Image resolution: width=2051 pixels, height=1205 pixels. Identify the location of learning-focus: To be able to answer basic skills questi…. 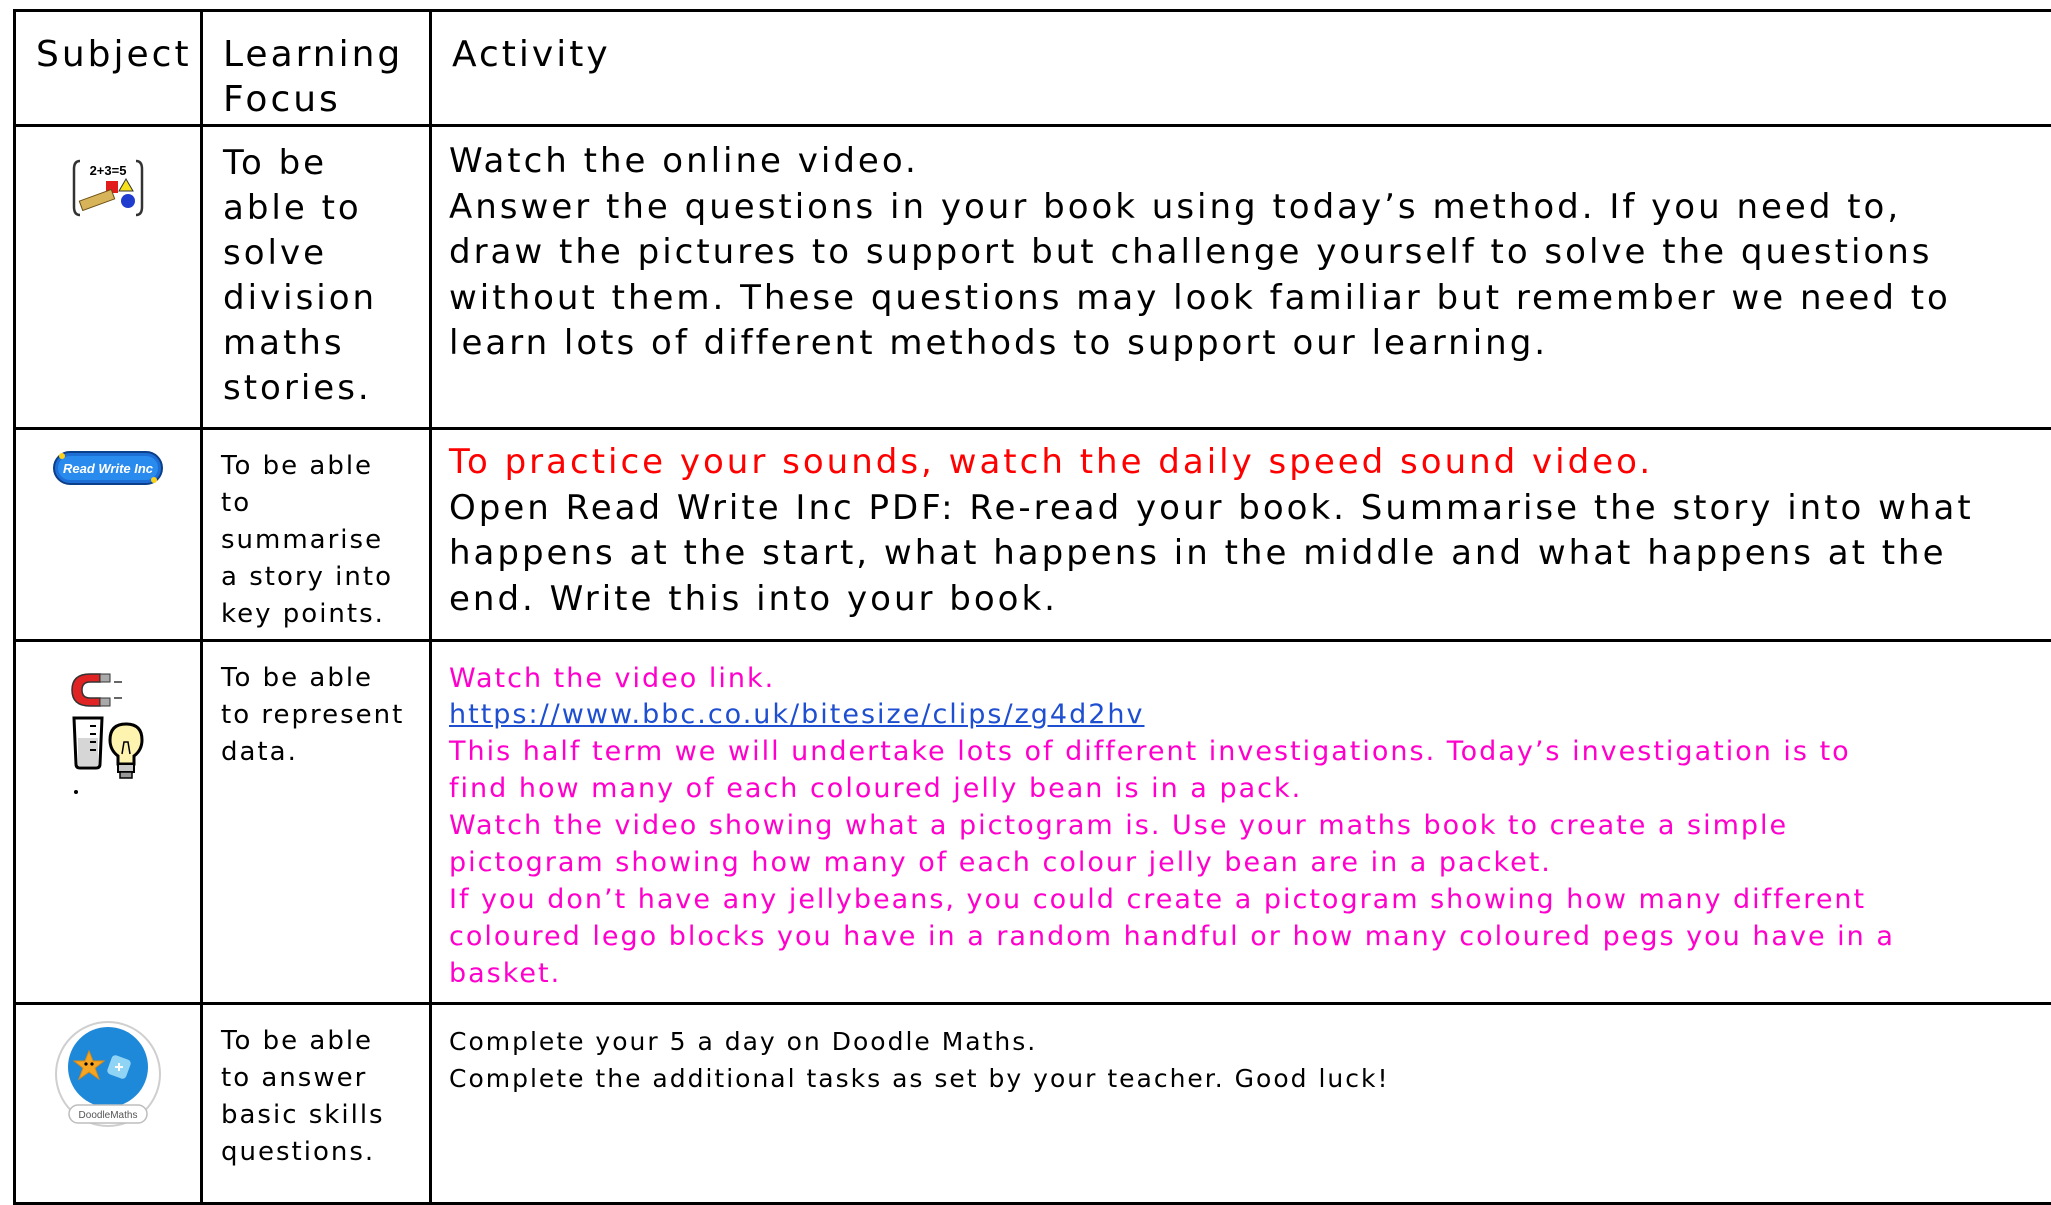
(316, 1104).